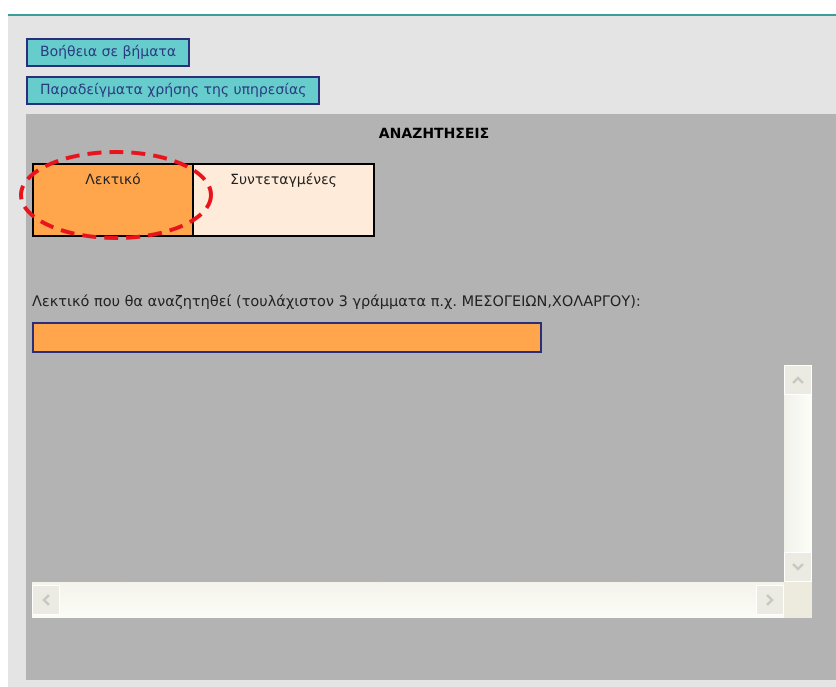  Describe the element at coordinates (337, 302) in the screenshot. I see `field-label: Λεκτικό που θα αναζητηθεί (τουλάχιστον 3 γράμματα π.χ. ΜΕΣΟΓΕΙΩΝ,ΧΟΛΑΡΓΟΥ):` at that location.